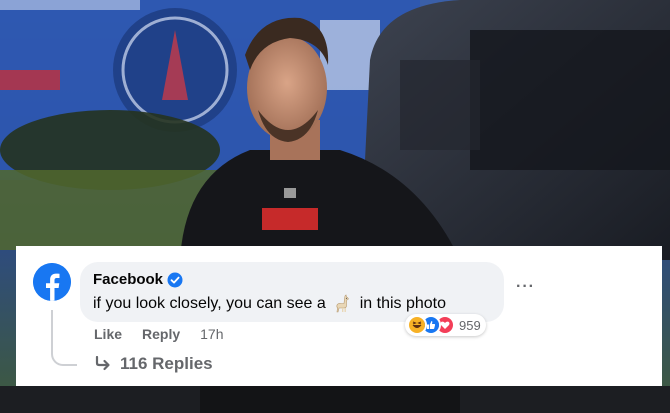 This screenshot has width=670, height=413. What do you see at coordinates (343, 304) in the screenshot?
I see `llama-emoji` at bounding box center [343, 304].